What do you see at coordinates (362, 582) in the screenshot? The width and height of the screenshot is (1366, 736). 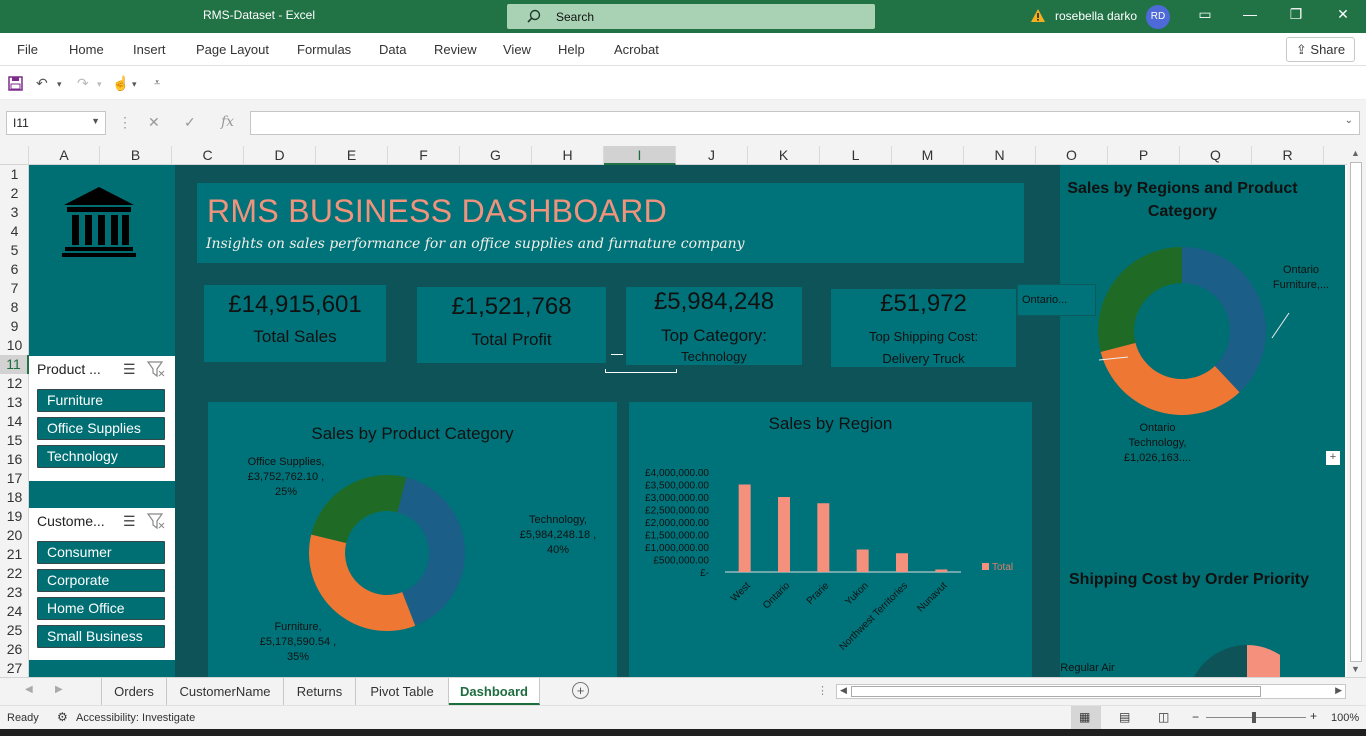 I see `pie-slice-furniture` at bounding box center [362, 582].